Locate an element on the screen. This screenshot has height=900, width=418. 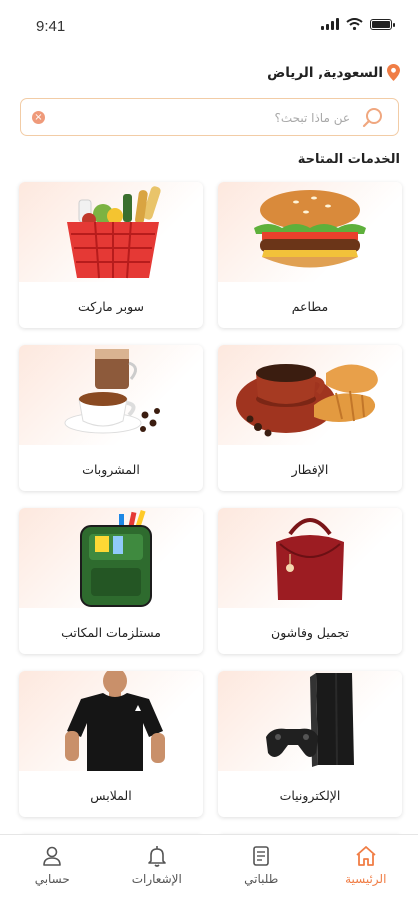
nav-item-orders: طلباتي is located at coordinates (261, 867).